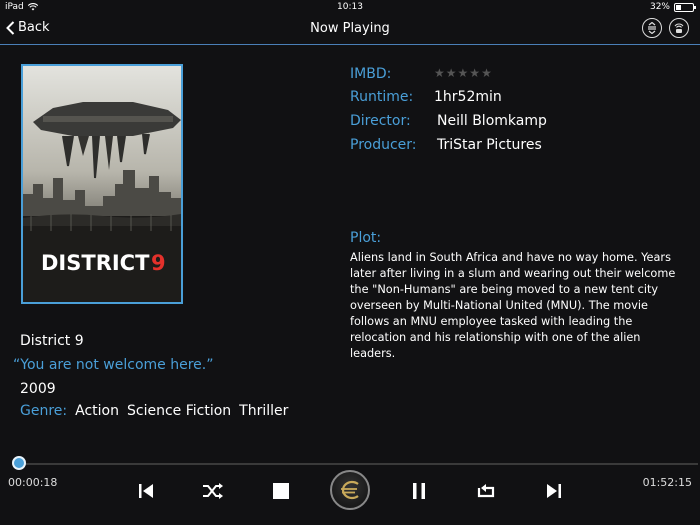 This screenshot has height=525, width=700. I want to click on producer-label: Producer:, so click(383, 145).